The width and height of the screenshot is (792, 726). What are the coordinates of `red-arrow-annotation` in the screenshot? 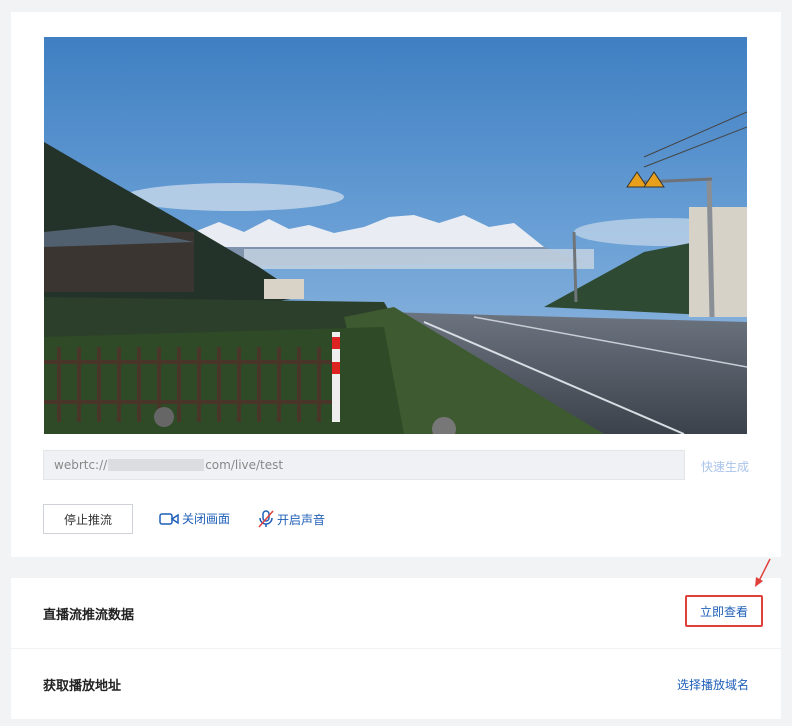 It's located at (763, 572).